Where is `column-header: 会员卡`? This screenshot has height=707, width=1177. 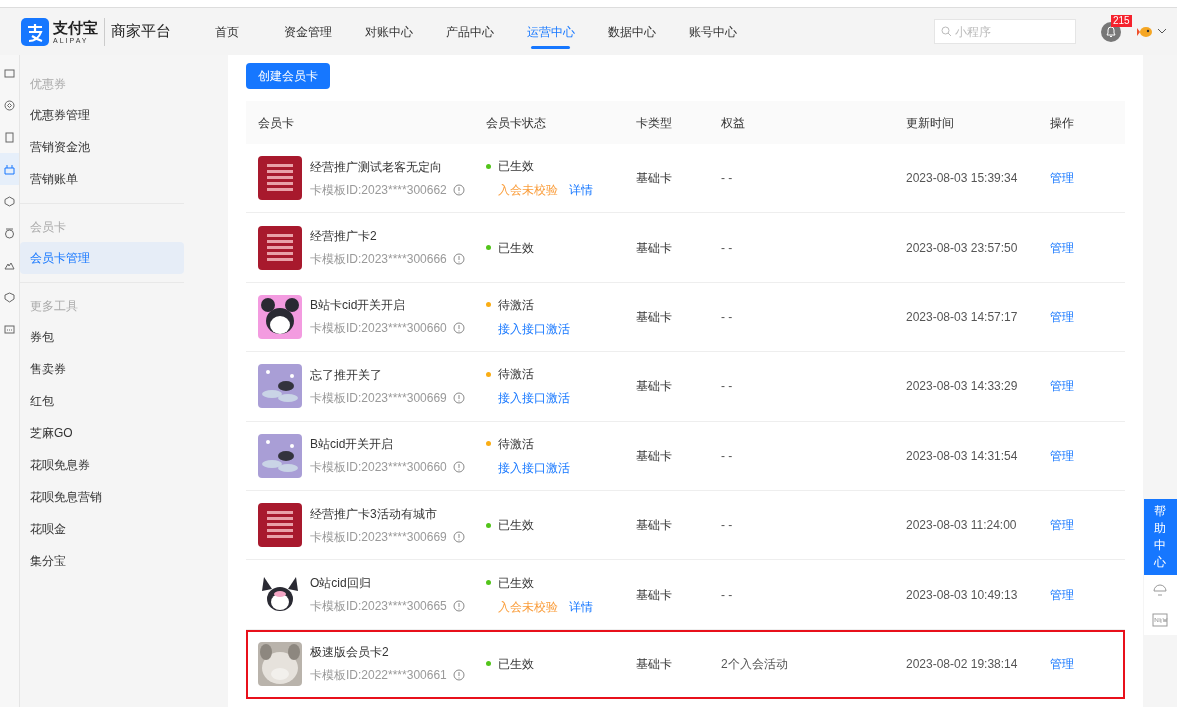
column-header: 会员卡 is located at coordinates (276, 123).